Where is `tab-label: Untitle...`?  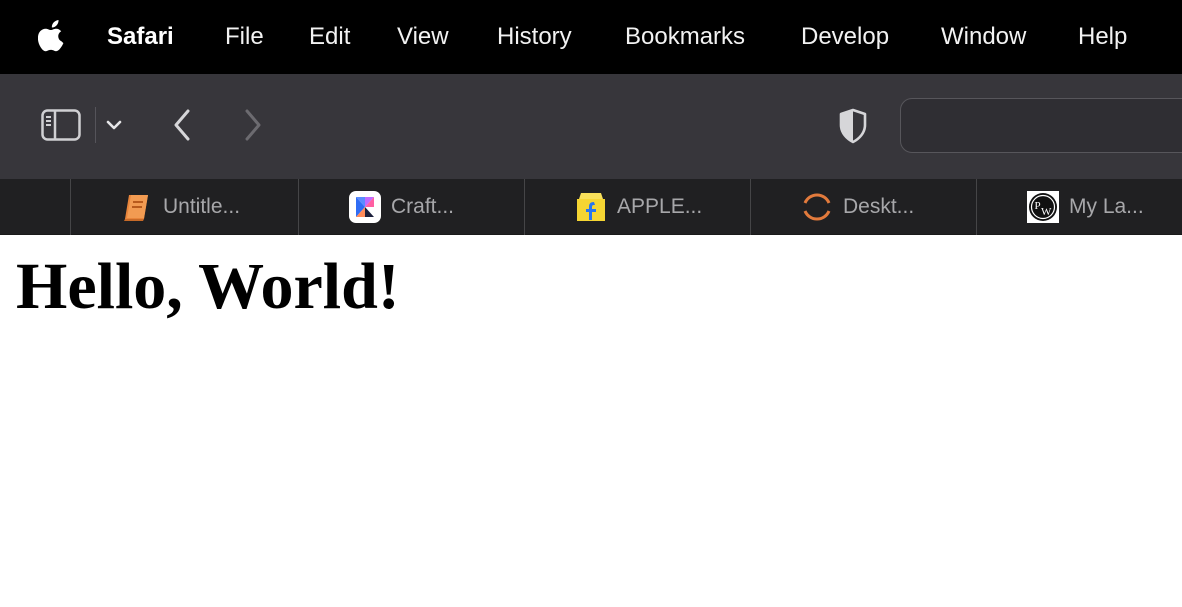
tab-label: Untitle... is located at coordinates (202, 206).